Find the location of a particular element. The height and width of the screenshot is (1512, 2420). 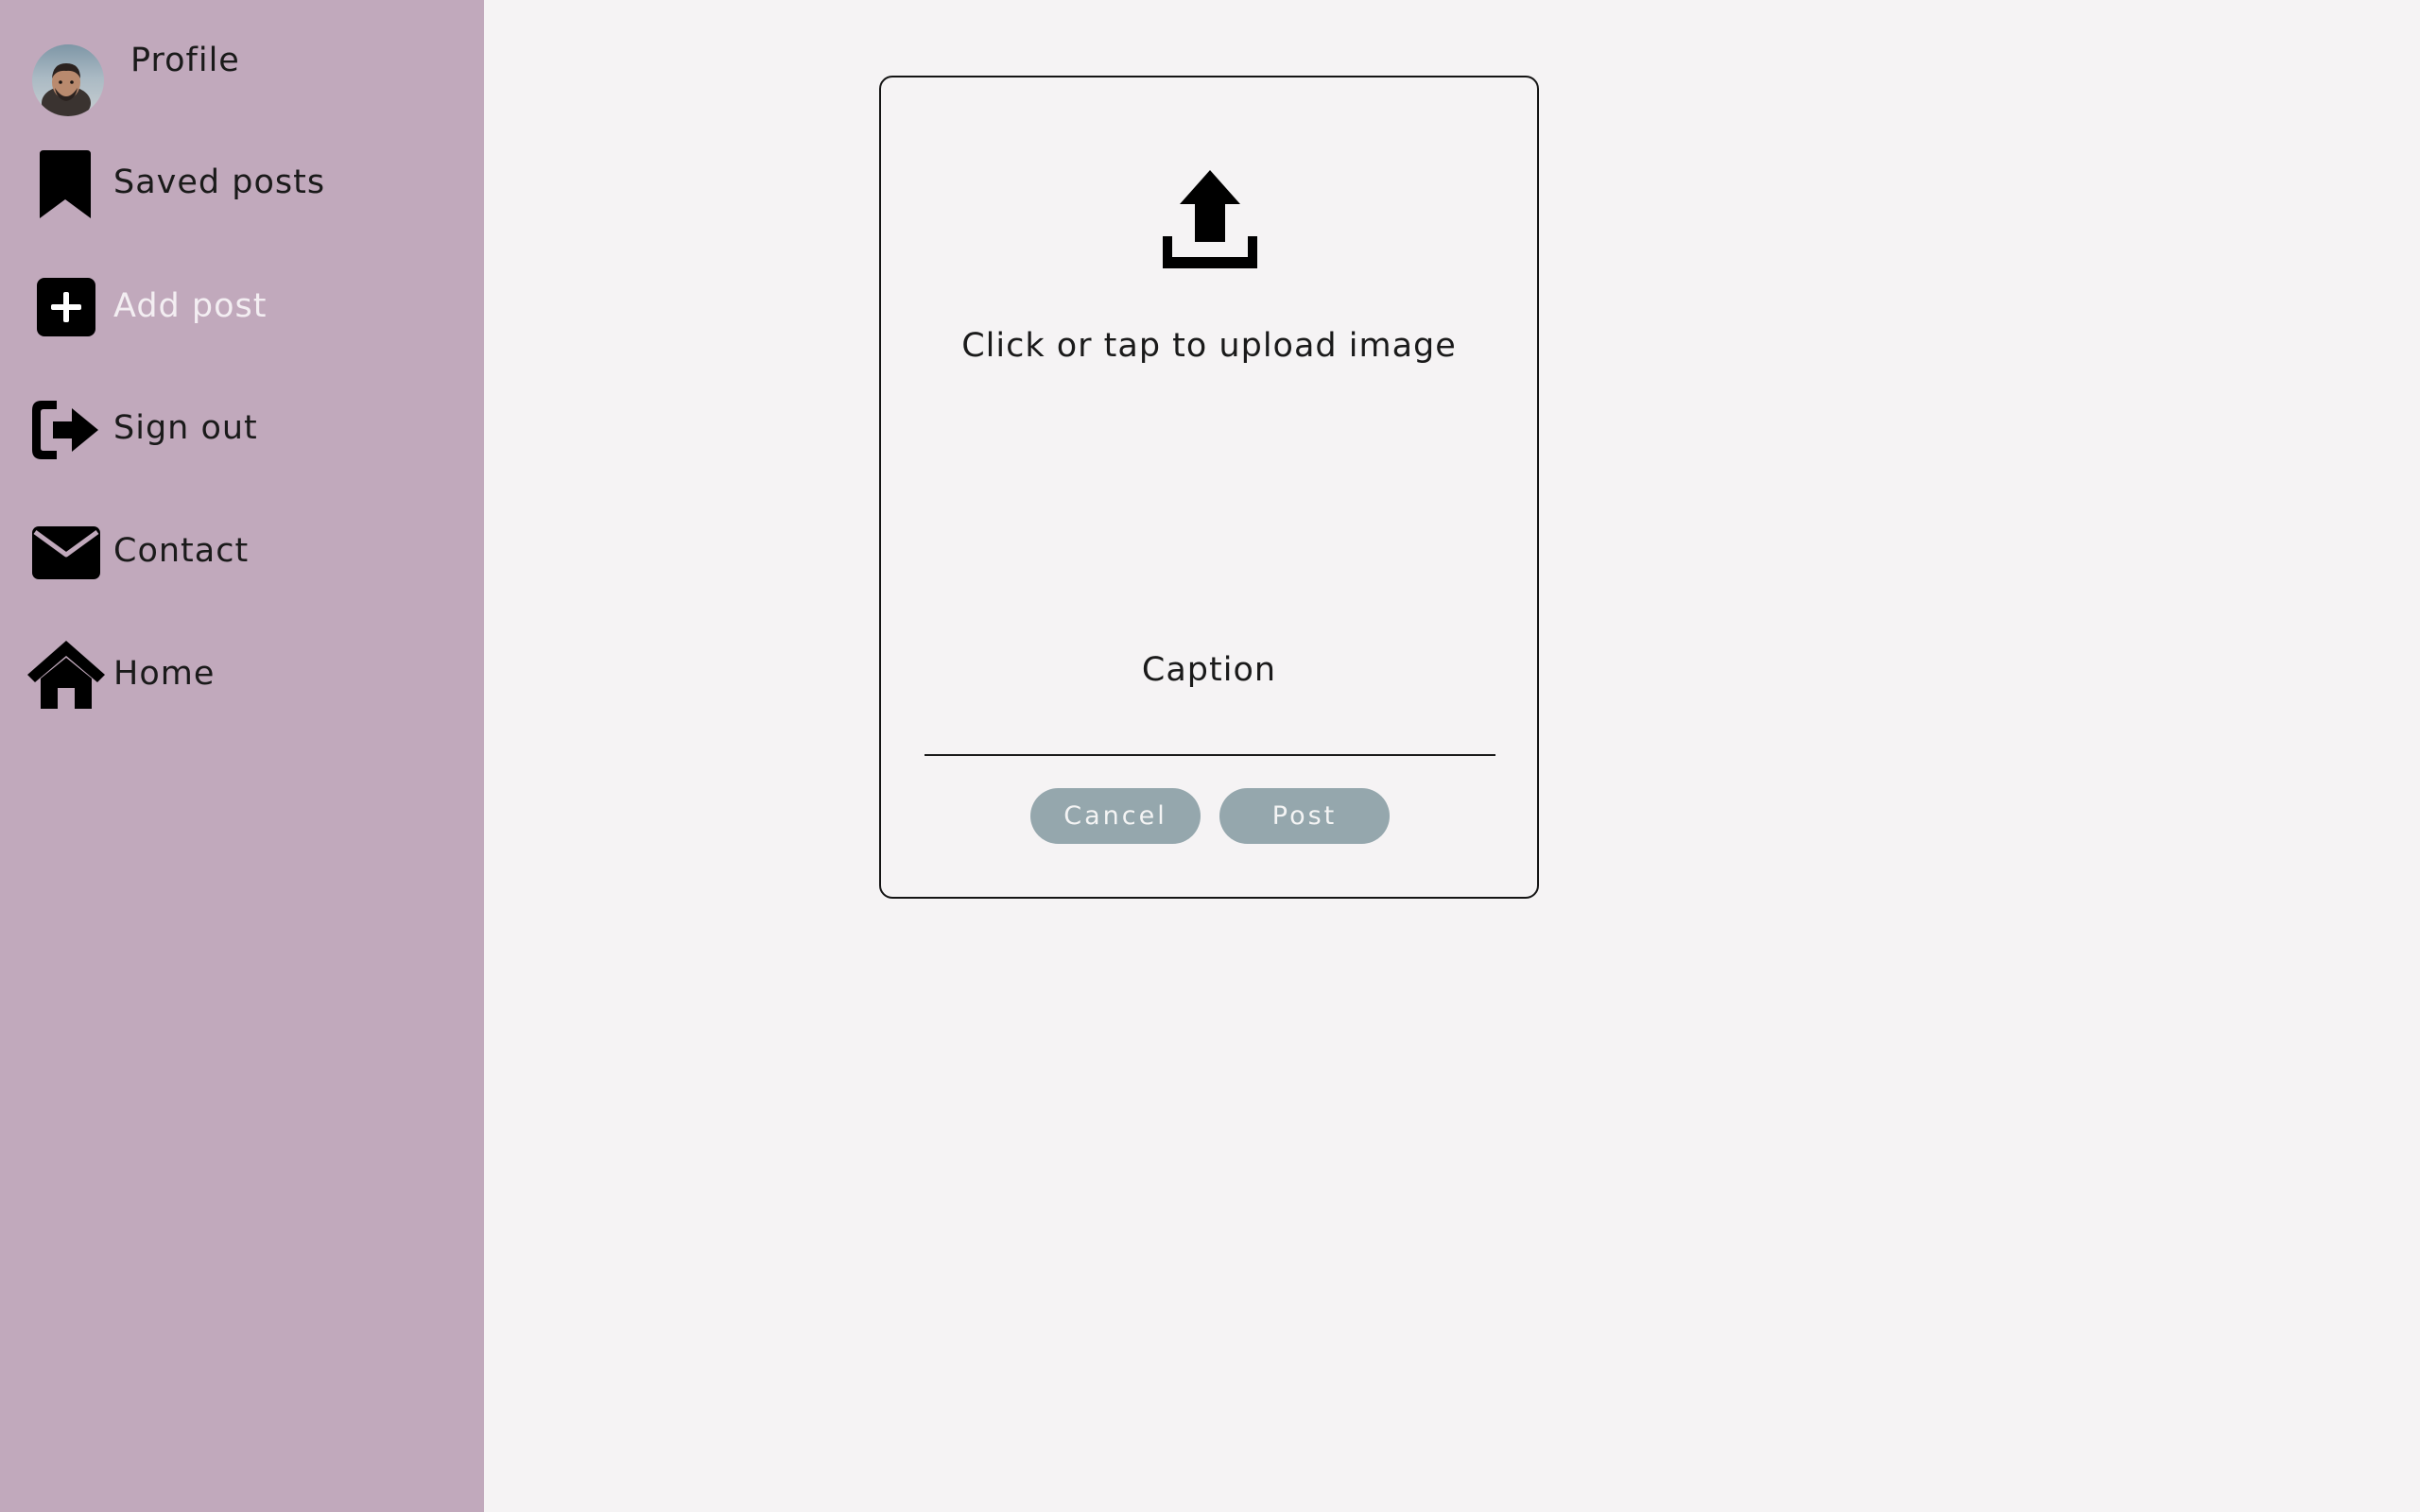

sidebar-item-home: Home is located at coordinates (242, 675).